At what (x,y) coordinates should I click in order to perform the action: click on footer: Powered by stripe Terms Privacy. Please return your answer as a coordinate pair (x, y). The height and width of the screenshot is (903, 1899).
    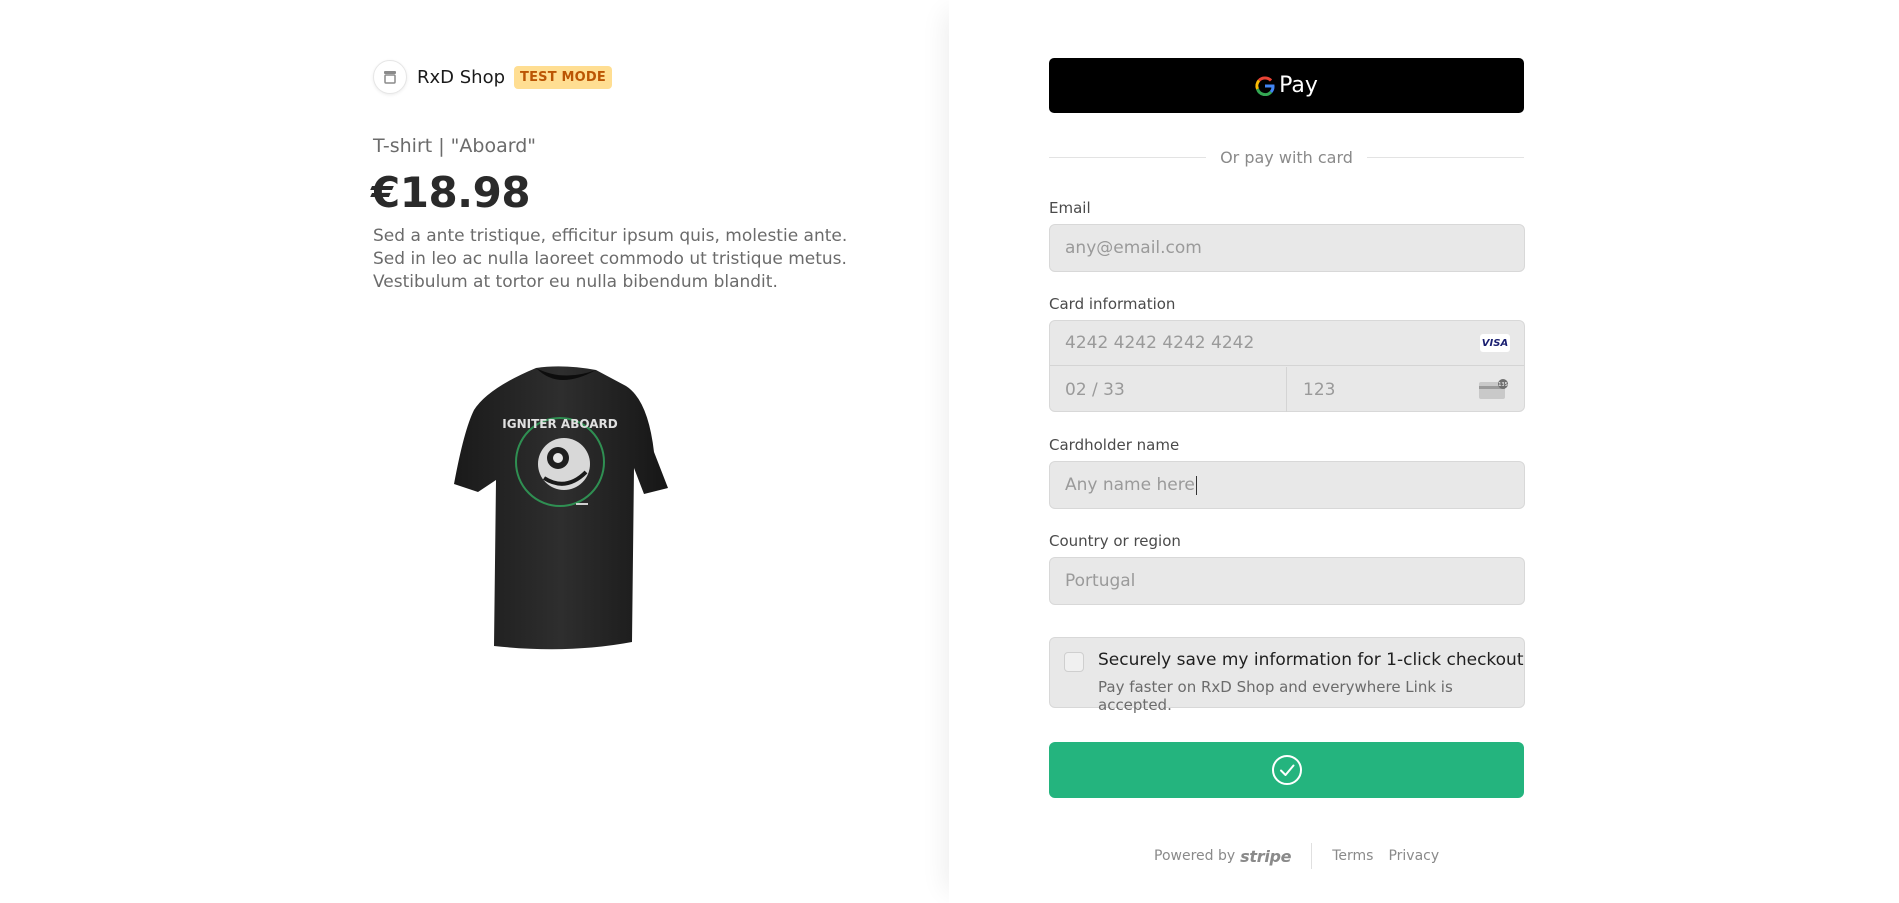
    Looking at the image, I should click on (1304, 856).